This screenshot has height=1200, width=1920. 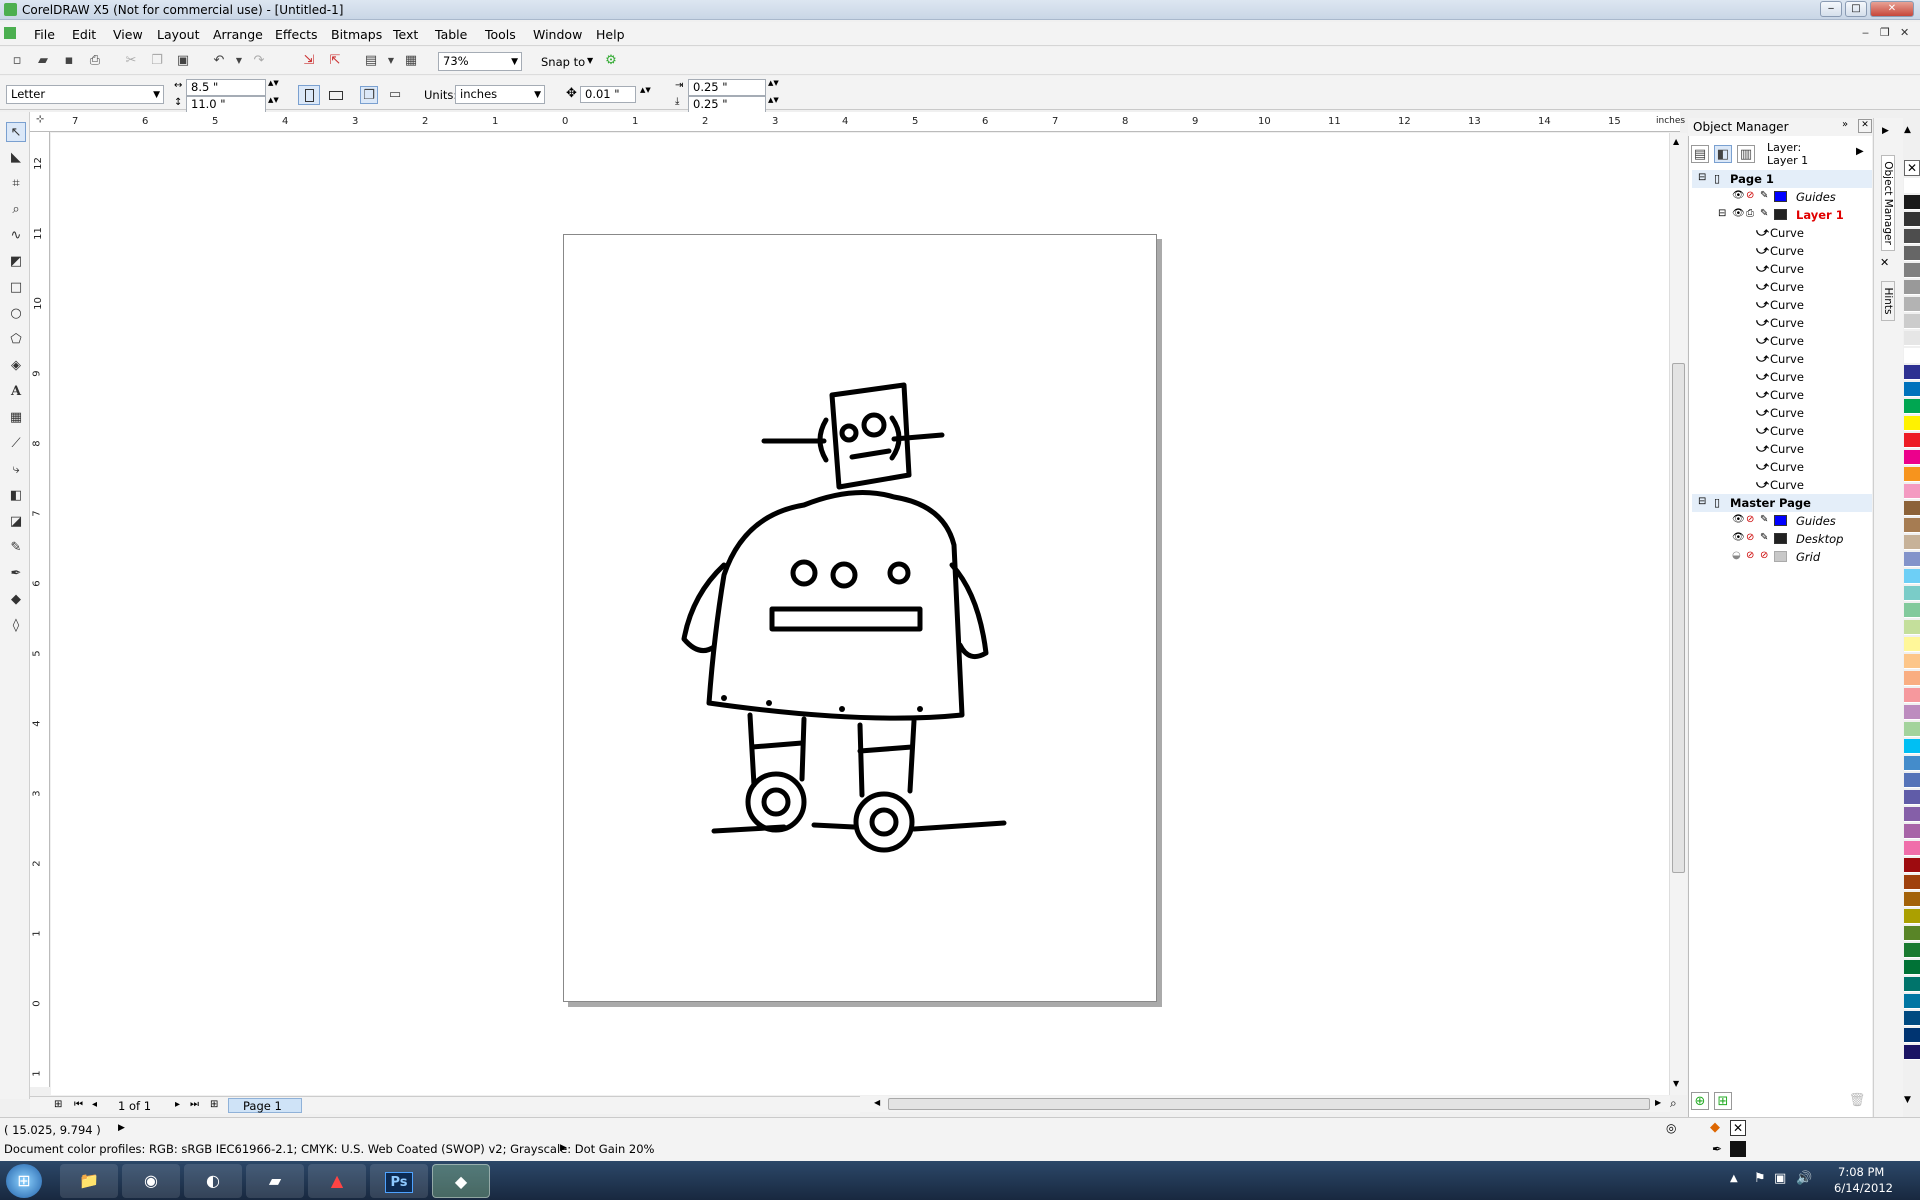 I want to click on navigator-icon: ⌕, so click(x=1673, y=1103).